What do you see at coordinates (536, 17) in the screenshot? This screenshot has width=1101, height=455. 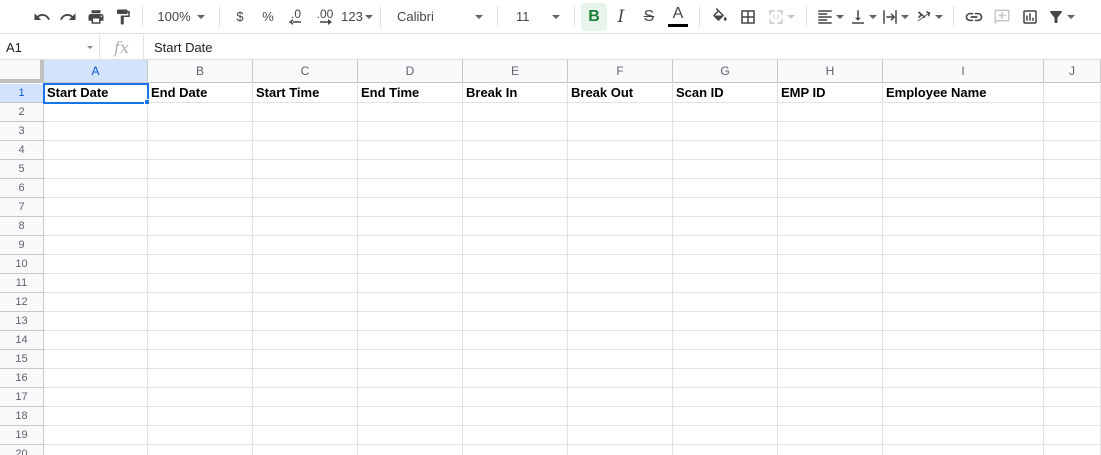 I see `font-size-select: 11` at bounding box center [536, 17].